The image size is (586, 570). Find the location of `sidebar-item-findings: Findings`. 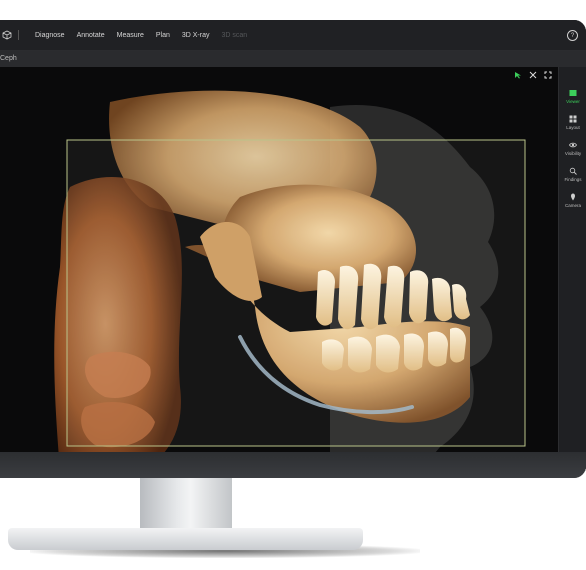

sidebar-item-findings: Findings is located at coordinates (572, 174).